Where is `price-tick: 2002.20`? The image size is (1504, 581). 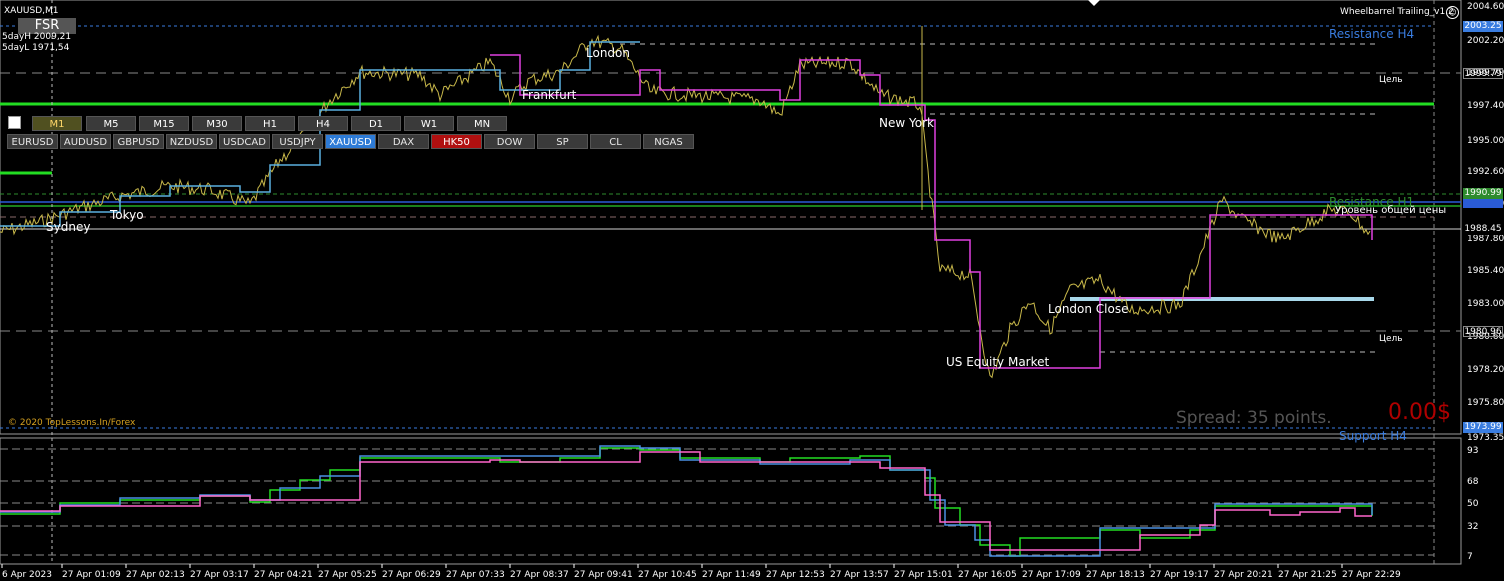 price-tick: 2002.20 is located at coordinates (1485, 41).